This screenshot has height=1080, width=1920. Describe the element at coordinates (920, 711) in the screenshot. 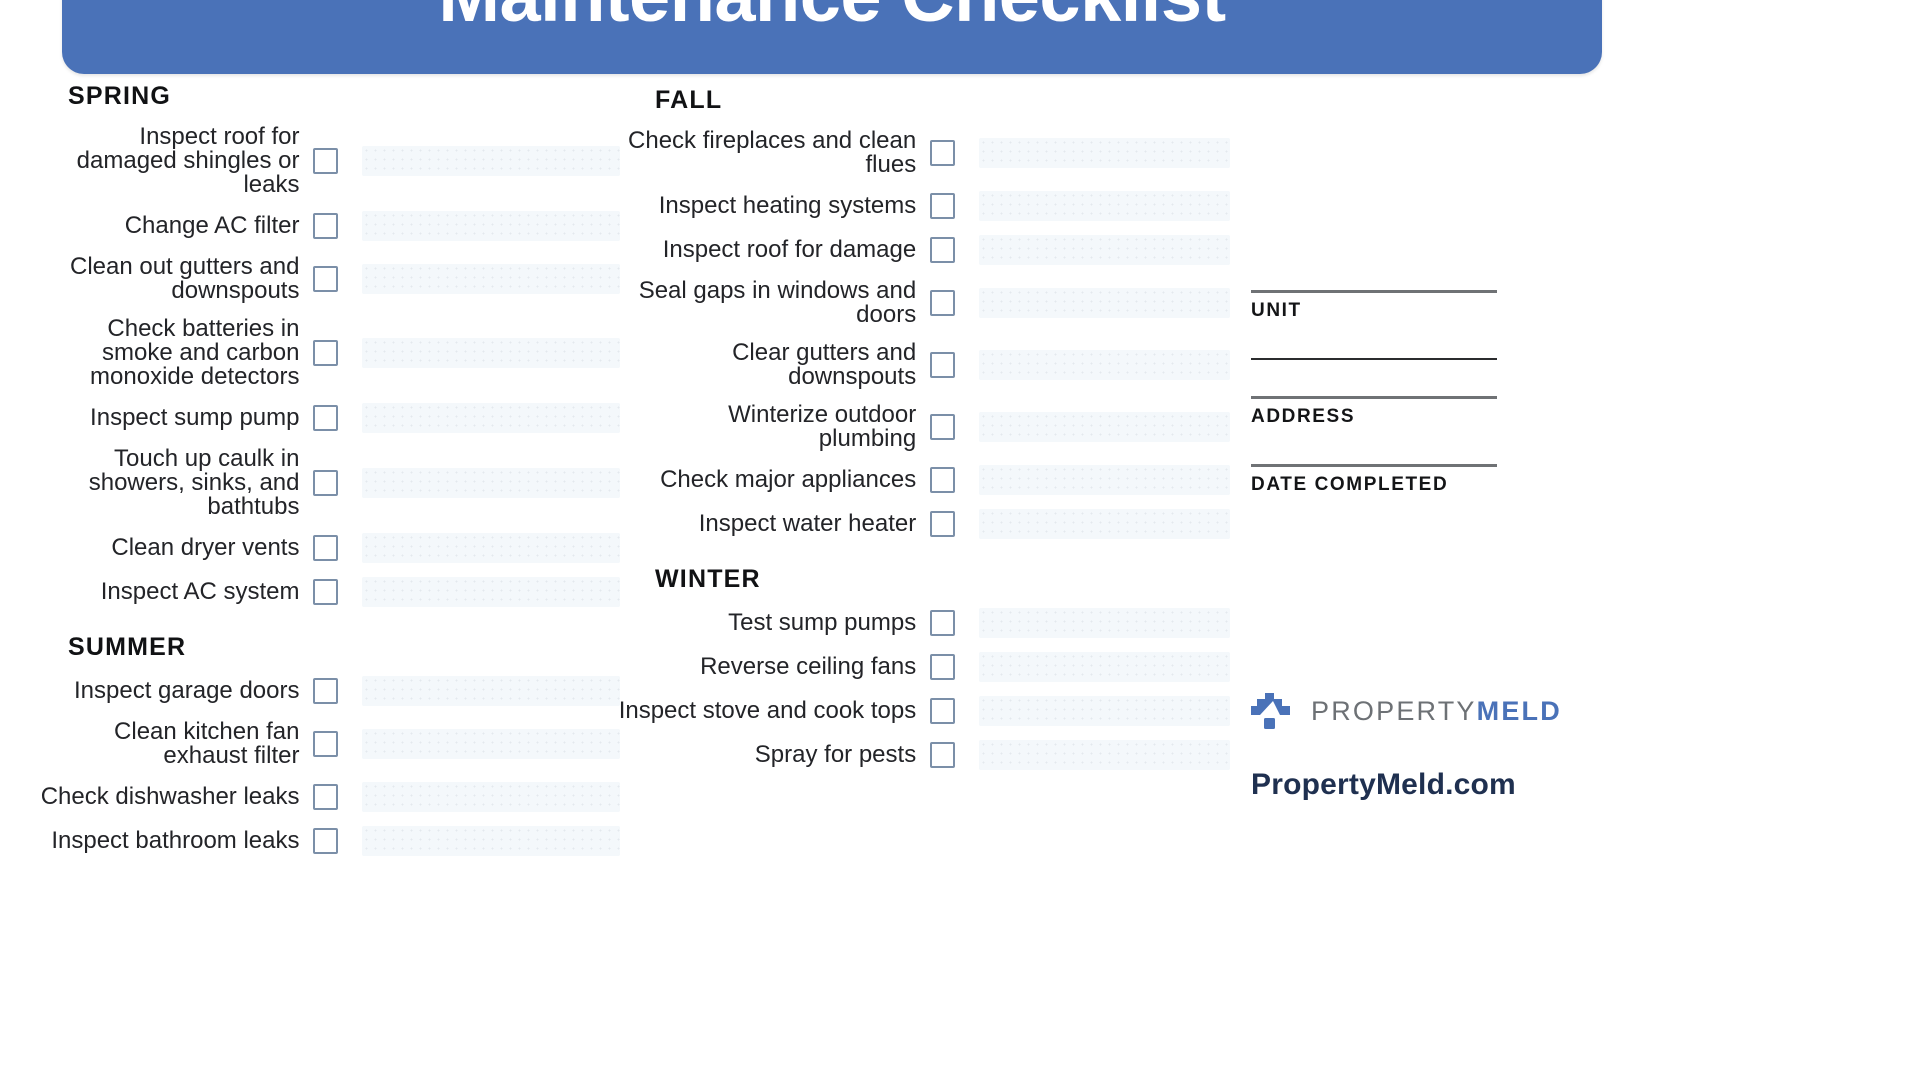

I see `checklist-row: Inspect stove and cook tops` at that location.